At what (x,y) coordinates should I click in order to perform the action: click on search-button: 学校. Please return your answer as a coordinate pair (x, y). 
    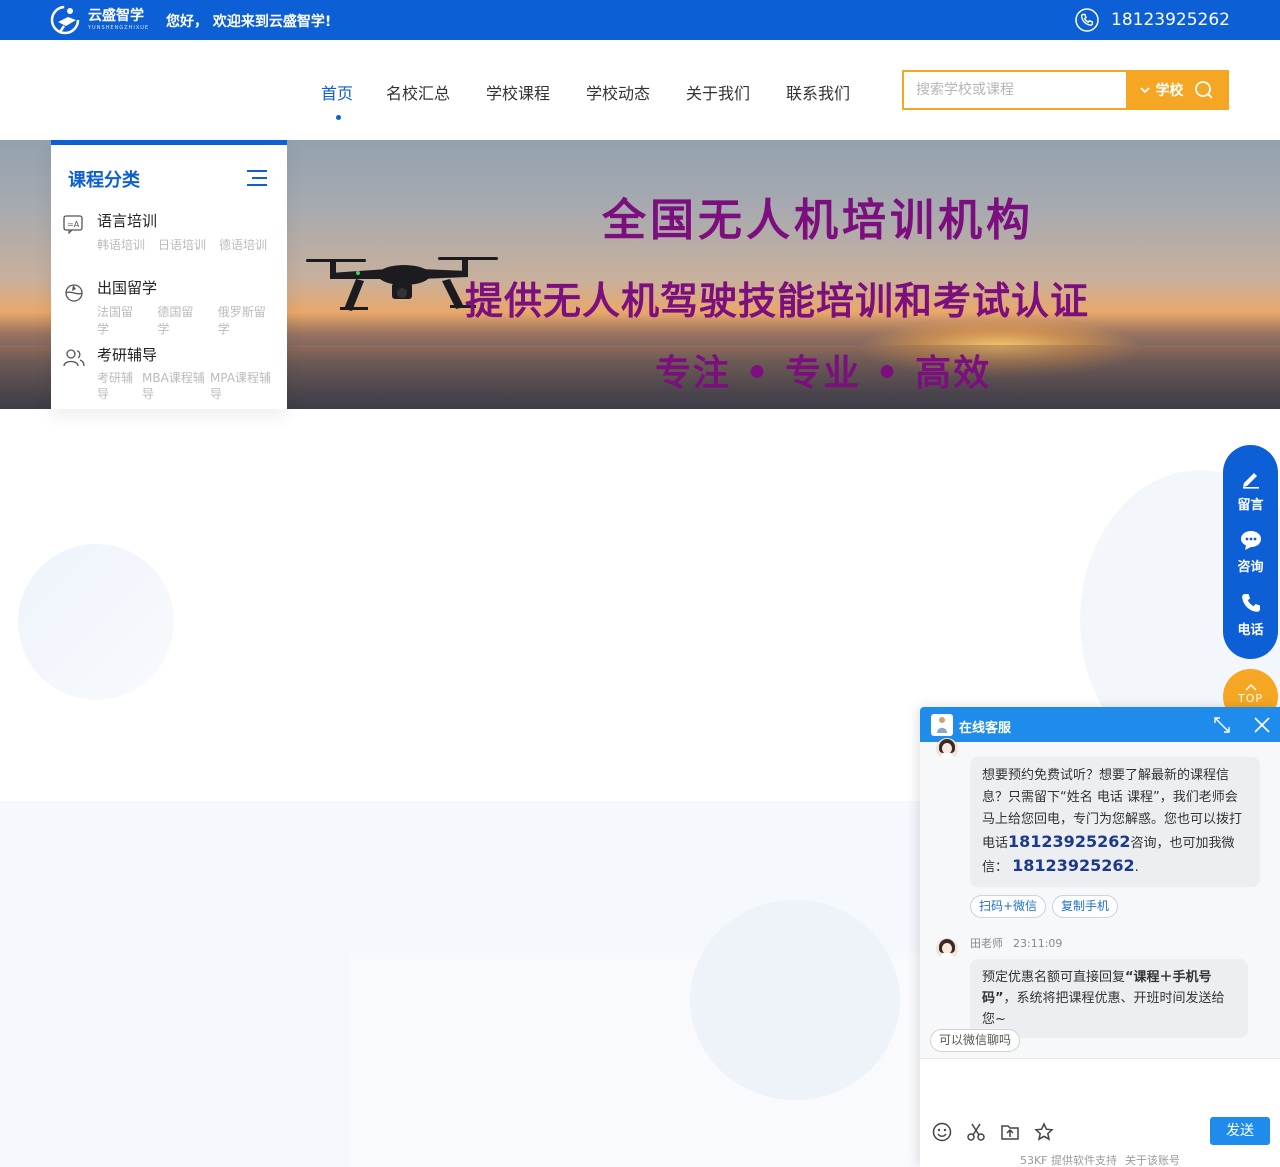
    Looking at the image, I should click on (1176, 90).